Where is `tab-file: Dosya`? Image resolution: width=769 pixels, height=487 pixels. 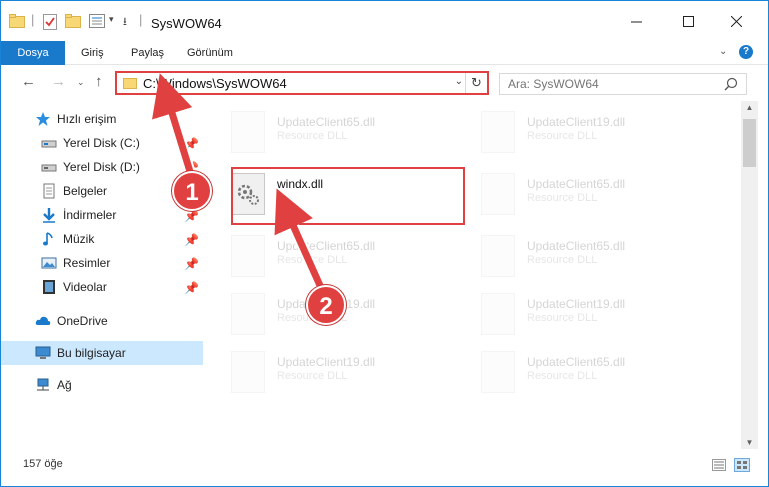 tab-file: Dosya is located at coordinates (33, 53).